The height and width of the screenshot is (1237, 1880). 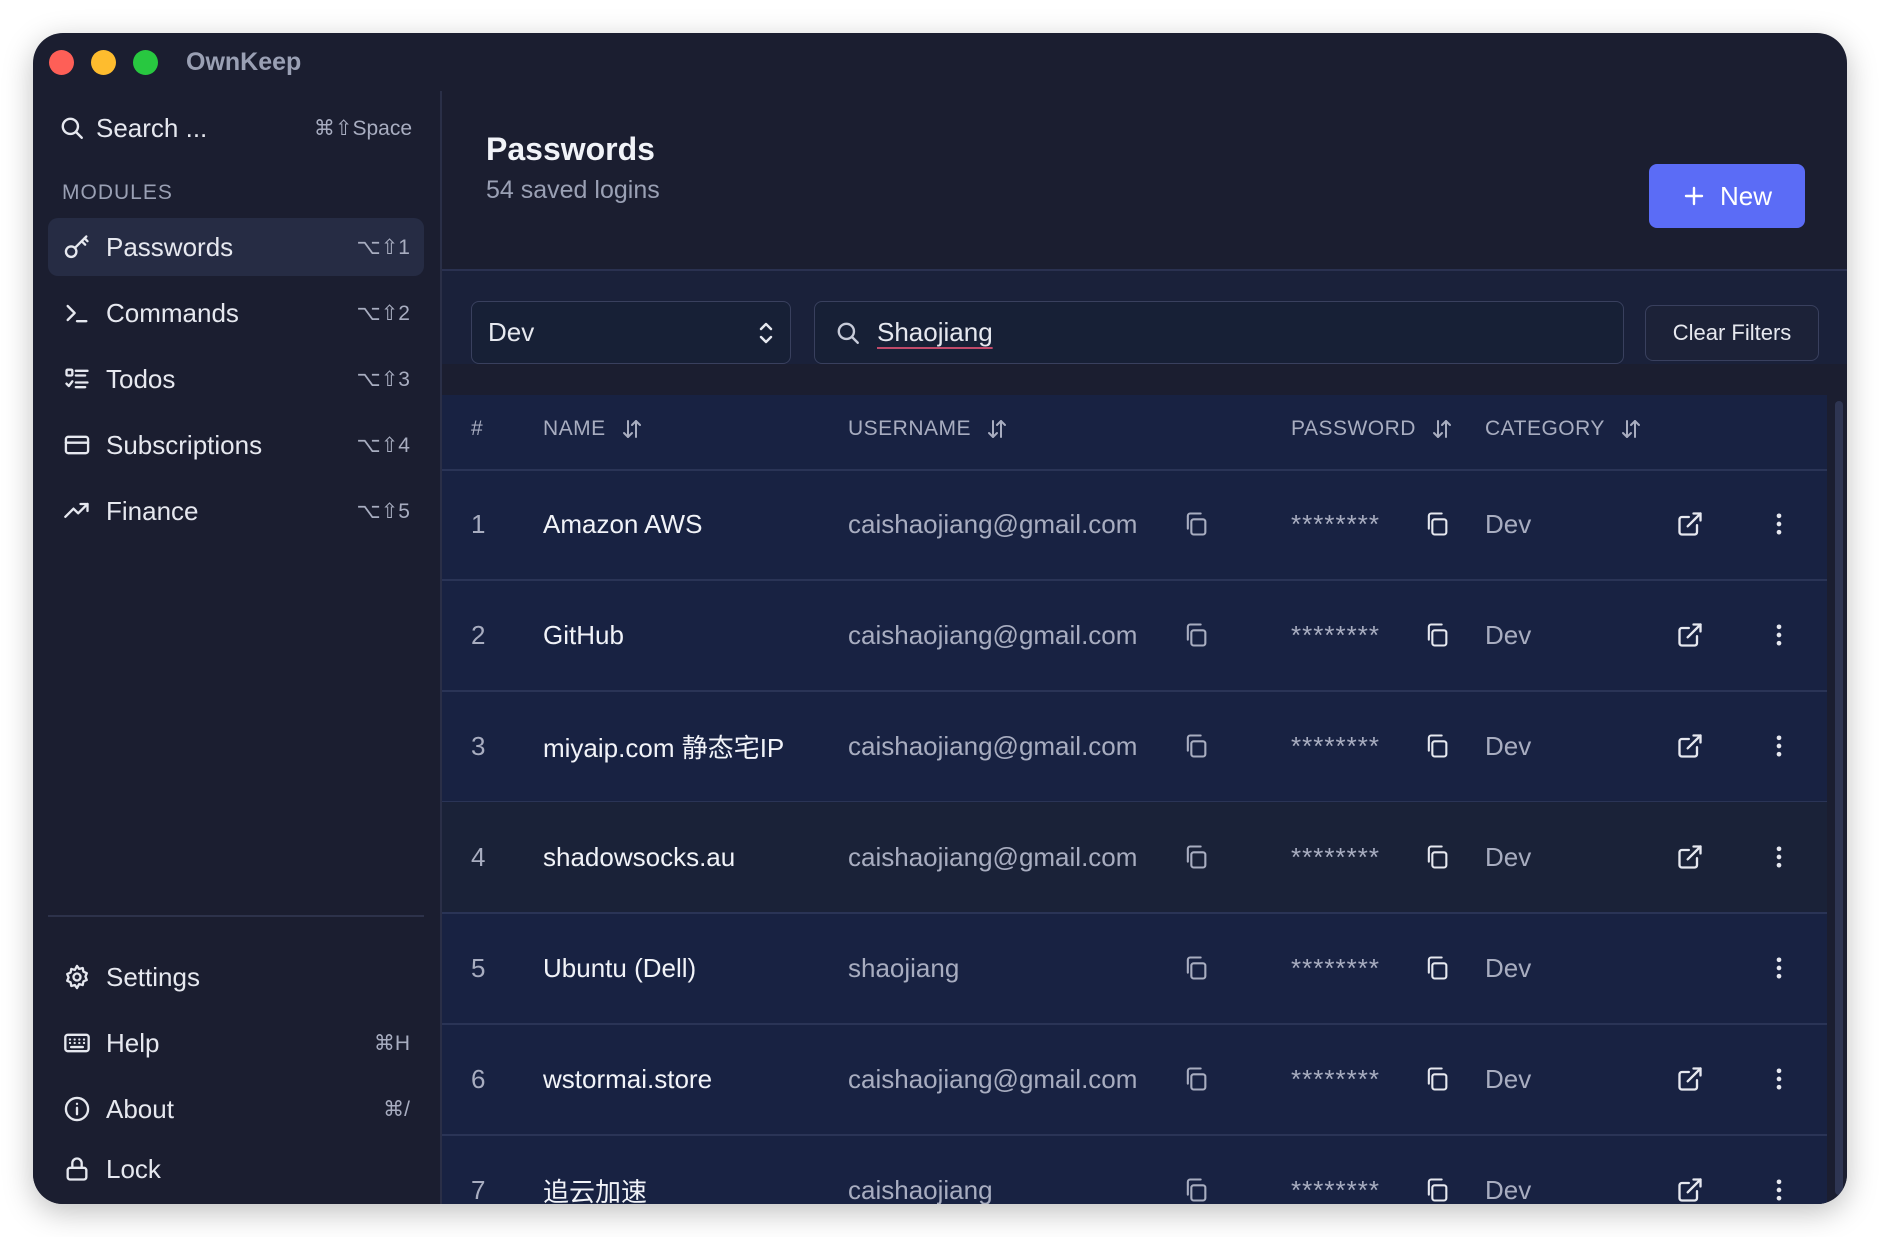 I want to click on info-icon, so click(x=77, y=1109).